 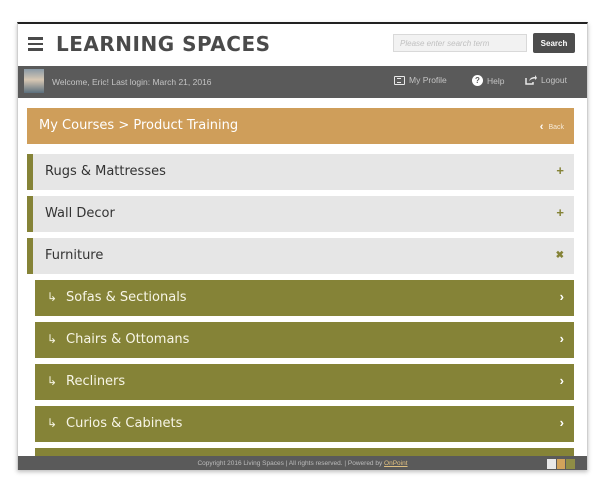 I want to click on category-label: Rugs & Mattresses, so click(x=105, y=171).